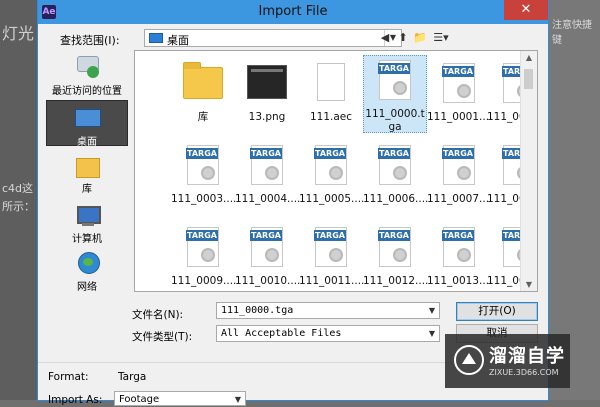 The image size is (600, 407). What do you see at coordinates (162, 337) in the screenshot?
I see `filetype-label: 文件类型(T):` at bounding box center [162, 337].